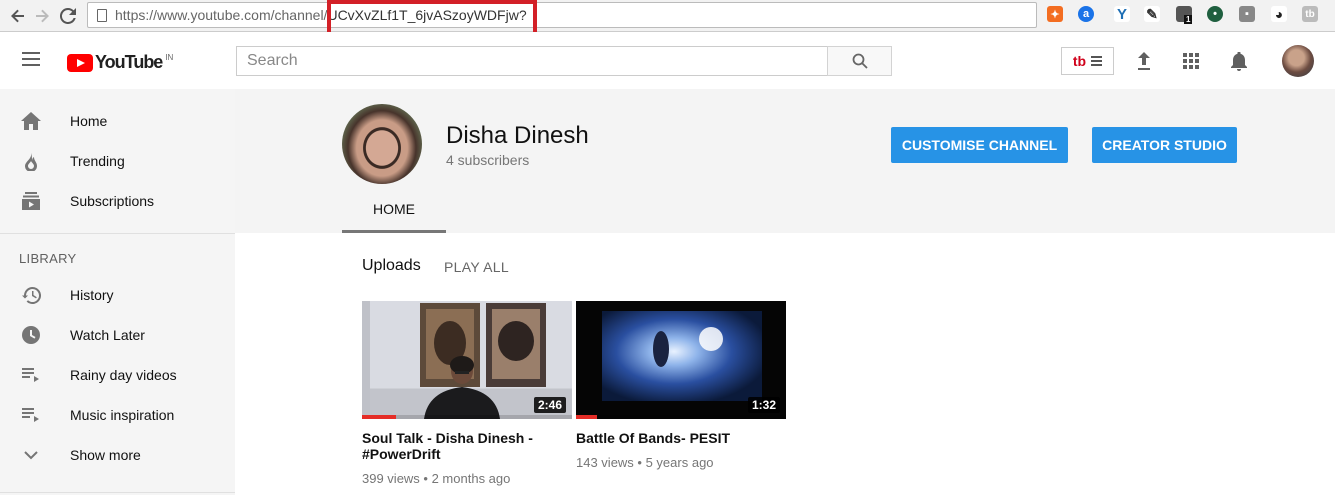 The image size is (1335, 495). What do you see at coordinates (517, 135) in the screenshot?
I see `channel-name: Disha Dinesh` at bounding box center [517, 135].